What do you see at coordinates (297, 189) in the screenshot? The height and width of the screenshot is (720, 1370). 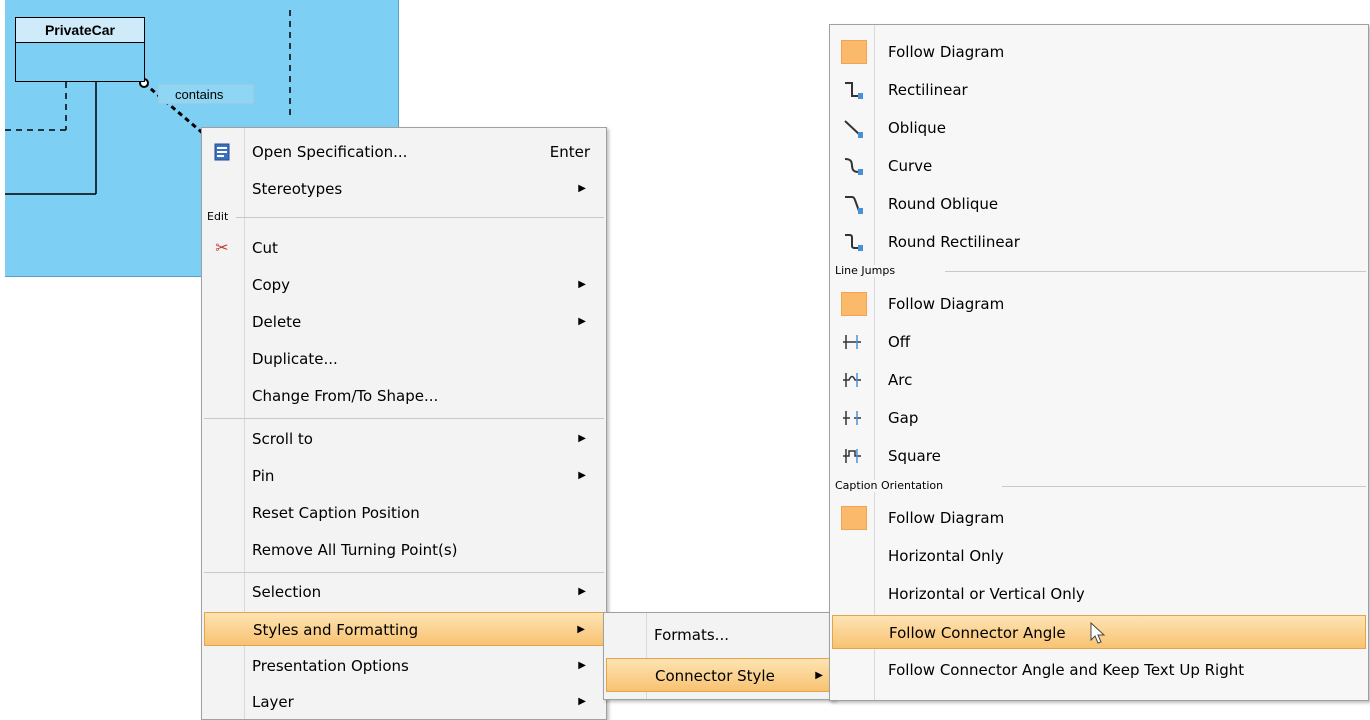 I see `menu-item-label: Stereotypes` at bounding box center [297, 189].